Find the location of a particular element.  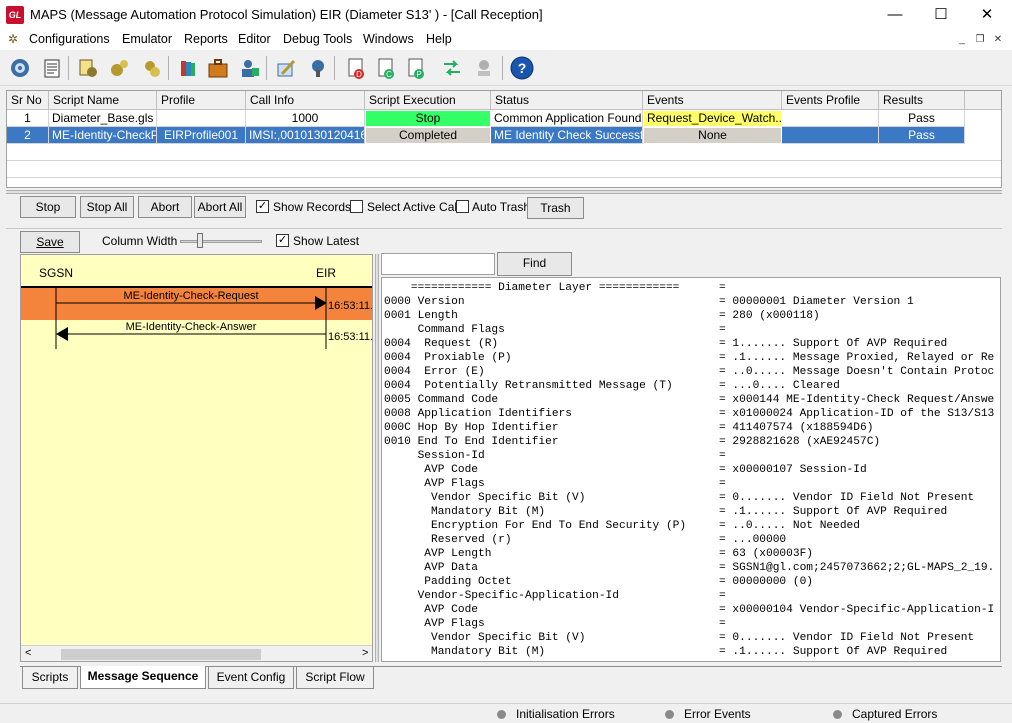

tab-script-flow: Script Flow is located at coordinates (335, 678).